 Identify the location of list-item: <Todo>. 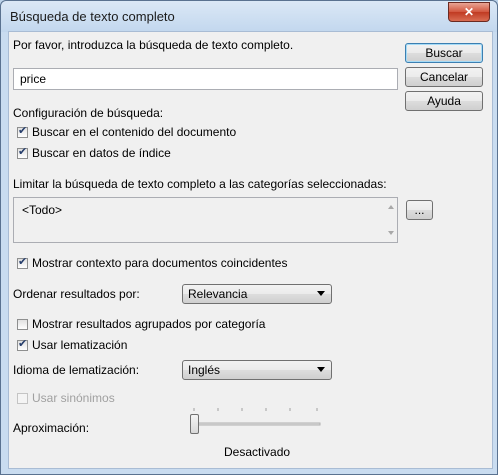
(42, 210).